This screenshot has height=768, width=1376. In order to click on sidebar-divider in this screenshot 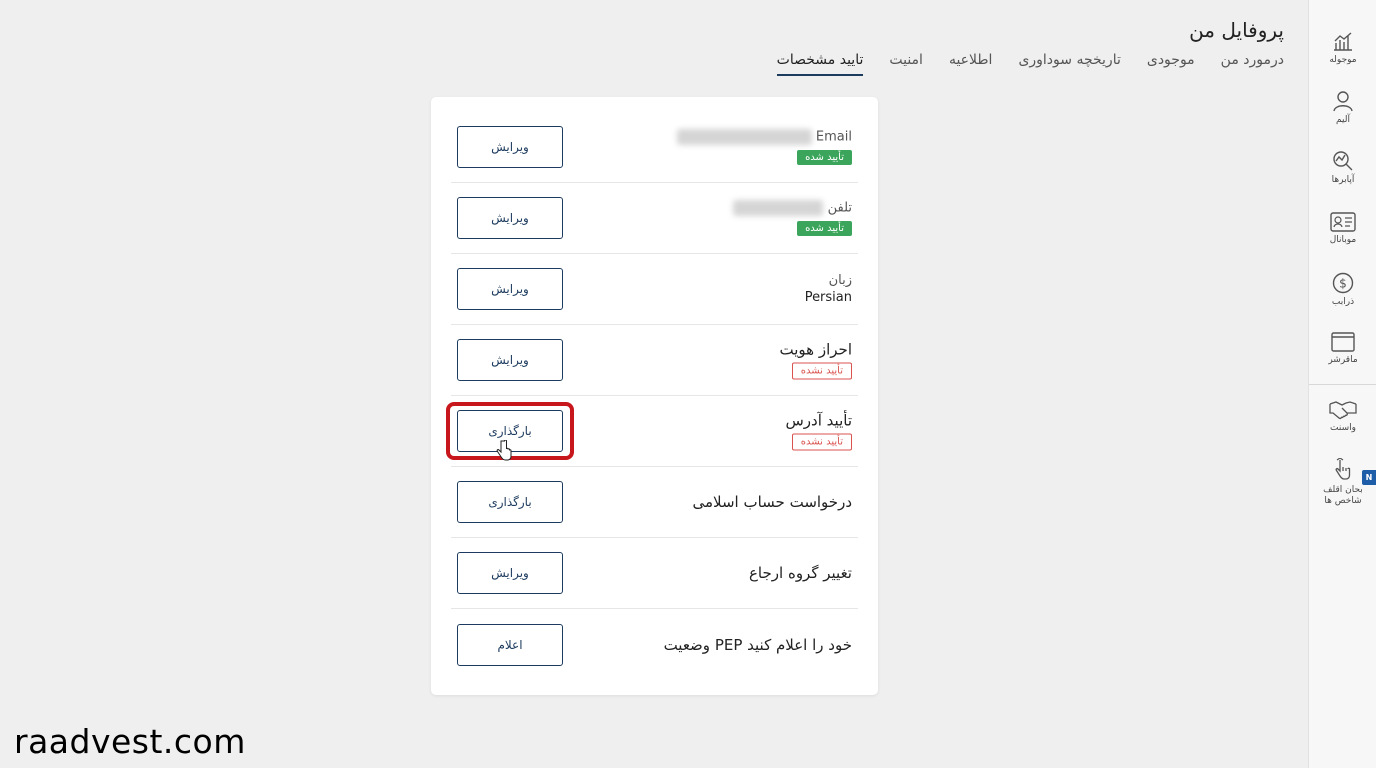, I will do `click(1342, 384)`.